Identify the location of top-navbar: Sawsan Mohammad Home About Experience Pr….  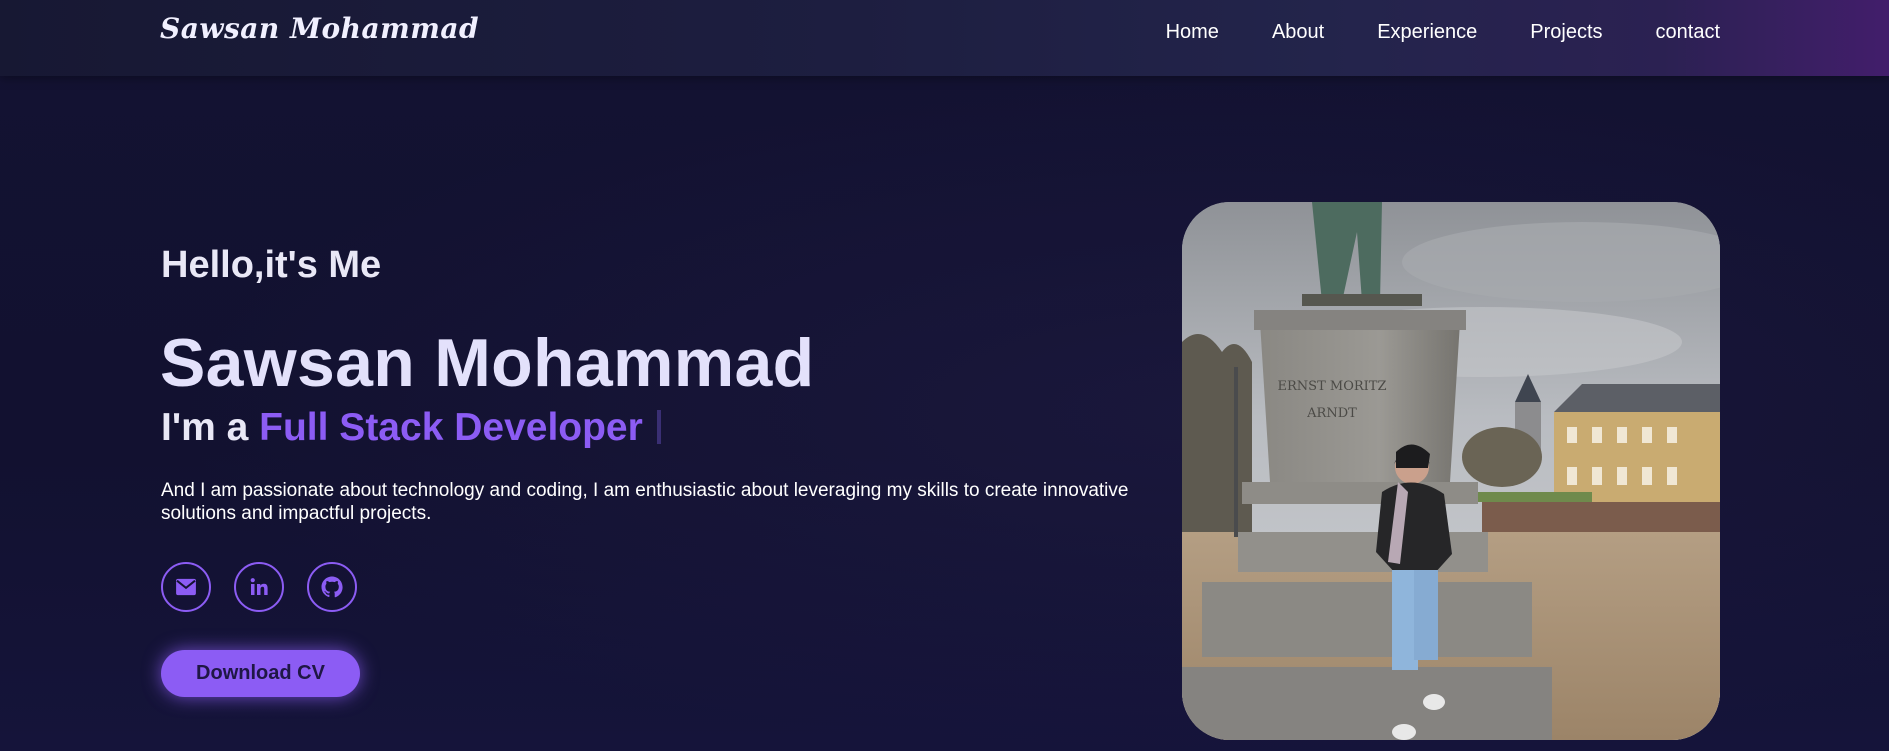
(944, 38).